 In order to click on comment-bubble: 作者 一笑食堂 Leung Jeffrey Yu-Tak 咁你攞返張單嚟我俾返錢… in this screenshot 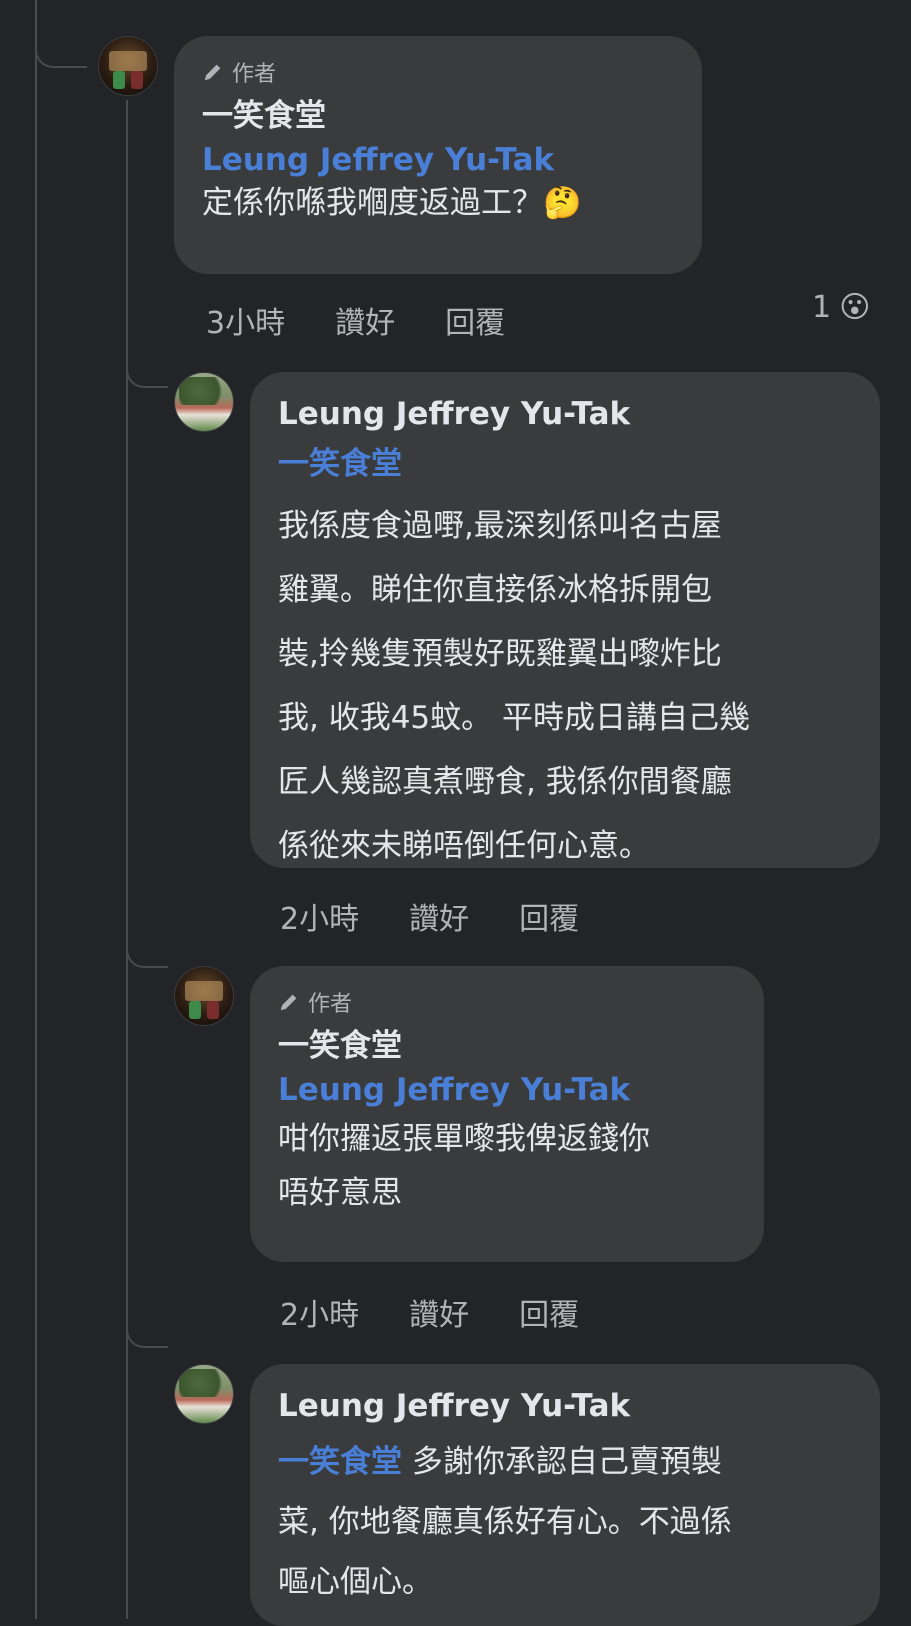, I will do `click(507, 1114)`.